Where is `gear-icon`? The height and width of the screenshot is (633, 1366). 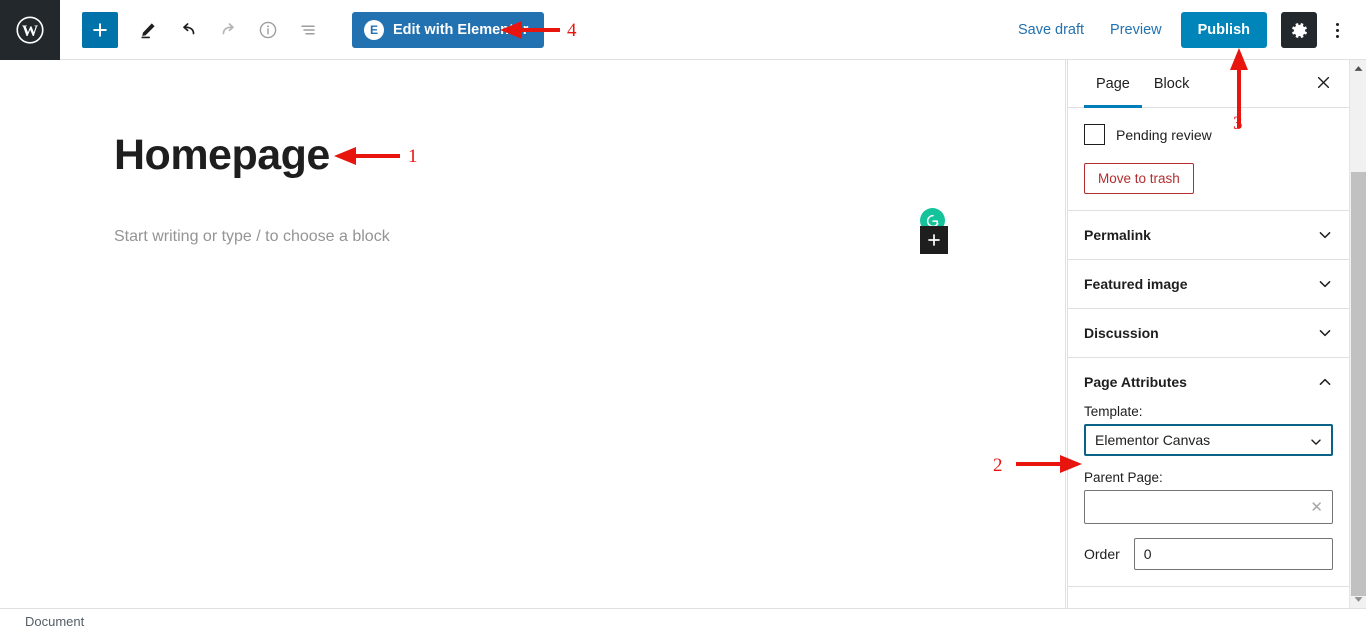
gear-icon is located at coordinates (1299, 30).